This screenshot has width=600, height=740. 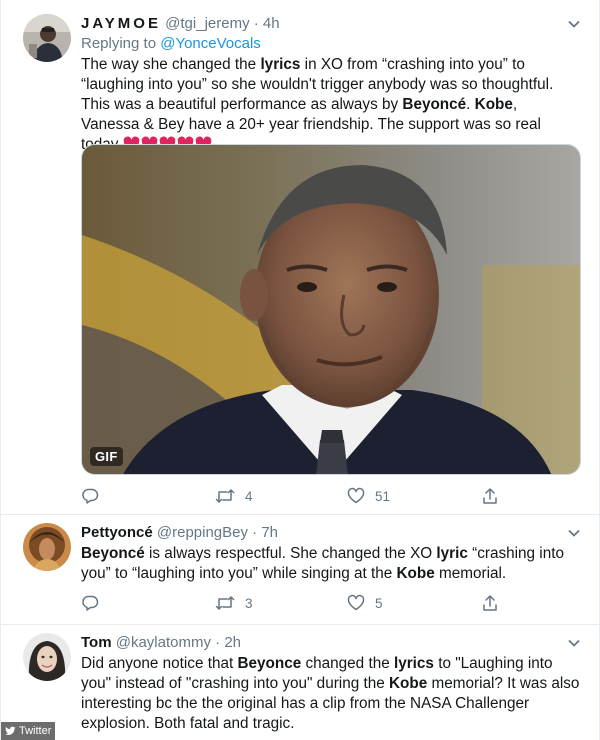 I want to click on gif-badge: GIF, so click(x=106, y=456).